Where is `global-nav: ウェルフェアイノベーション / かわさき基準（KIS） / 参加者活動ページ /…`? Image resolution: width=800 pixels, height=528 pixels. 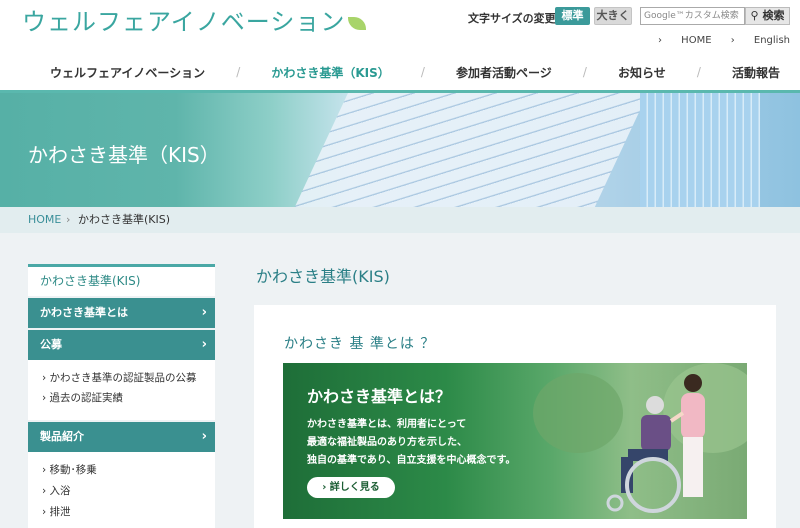
global-nav: ウェルフェアイノベーション / かわさき基準（KIS） / 参加者活動ページ /… is located at coordinates (415, 72).